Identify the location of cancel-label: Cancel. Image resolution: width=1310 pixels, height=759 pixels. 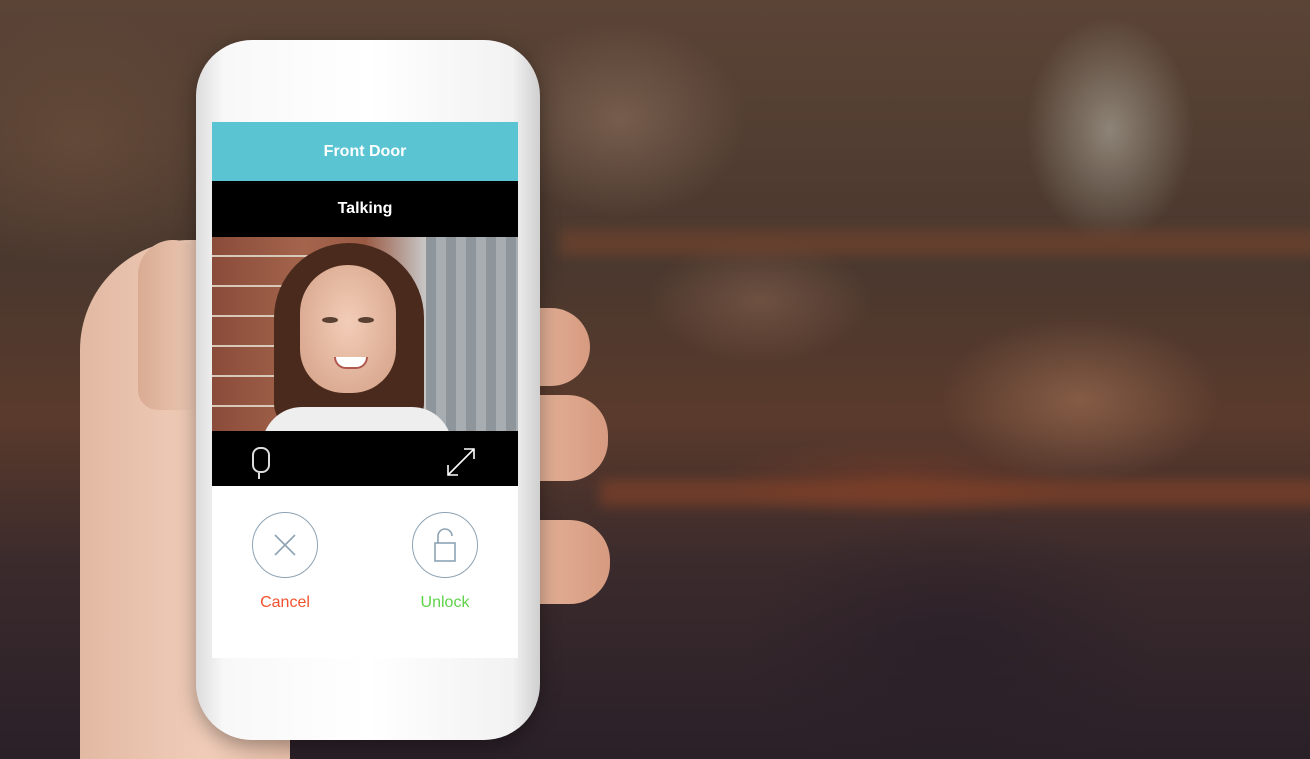
(285, 602).